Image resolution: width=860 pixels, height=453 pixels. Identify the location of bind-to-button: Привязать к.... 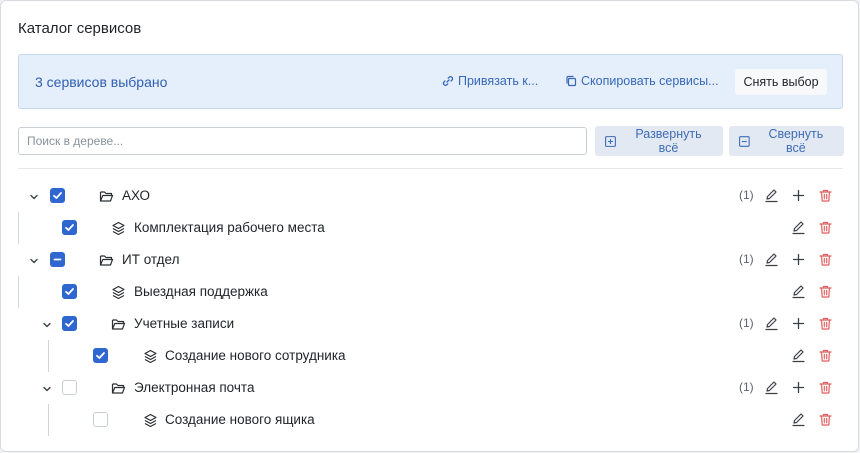
(490, 81).